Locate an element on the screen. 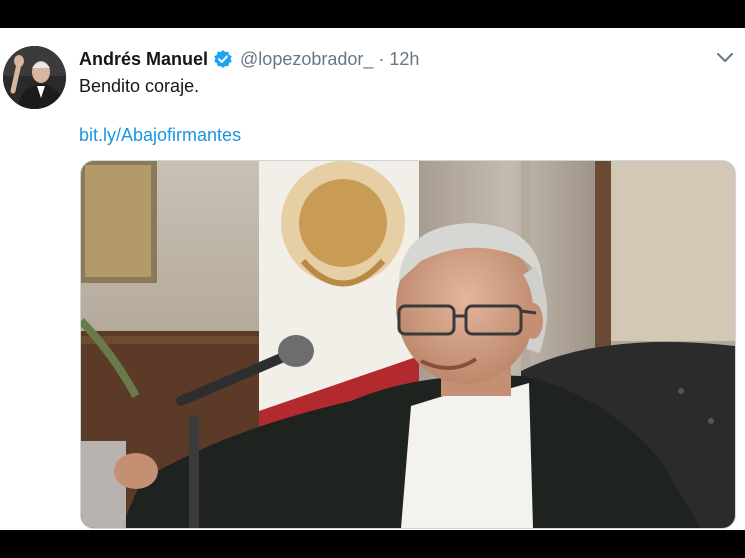 The width and height of the screenshot is (745, 558). display-name: Andrés Manuel is located at coordinates (143, 59).